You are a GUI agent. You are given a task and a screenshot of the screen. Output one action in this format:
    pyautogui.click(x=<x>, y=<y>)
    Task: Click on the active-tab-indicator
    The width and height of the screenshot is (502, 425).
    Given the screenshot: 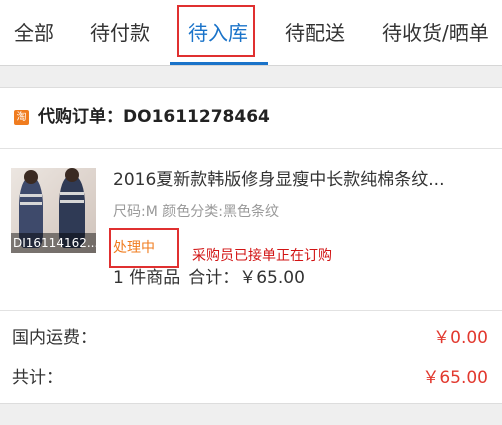 What is the action you would take?
    pyautogui.click(x=219, y=63)
    